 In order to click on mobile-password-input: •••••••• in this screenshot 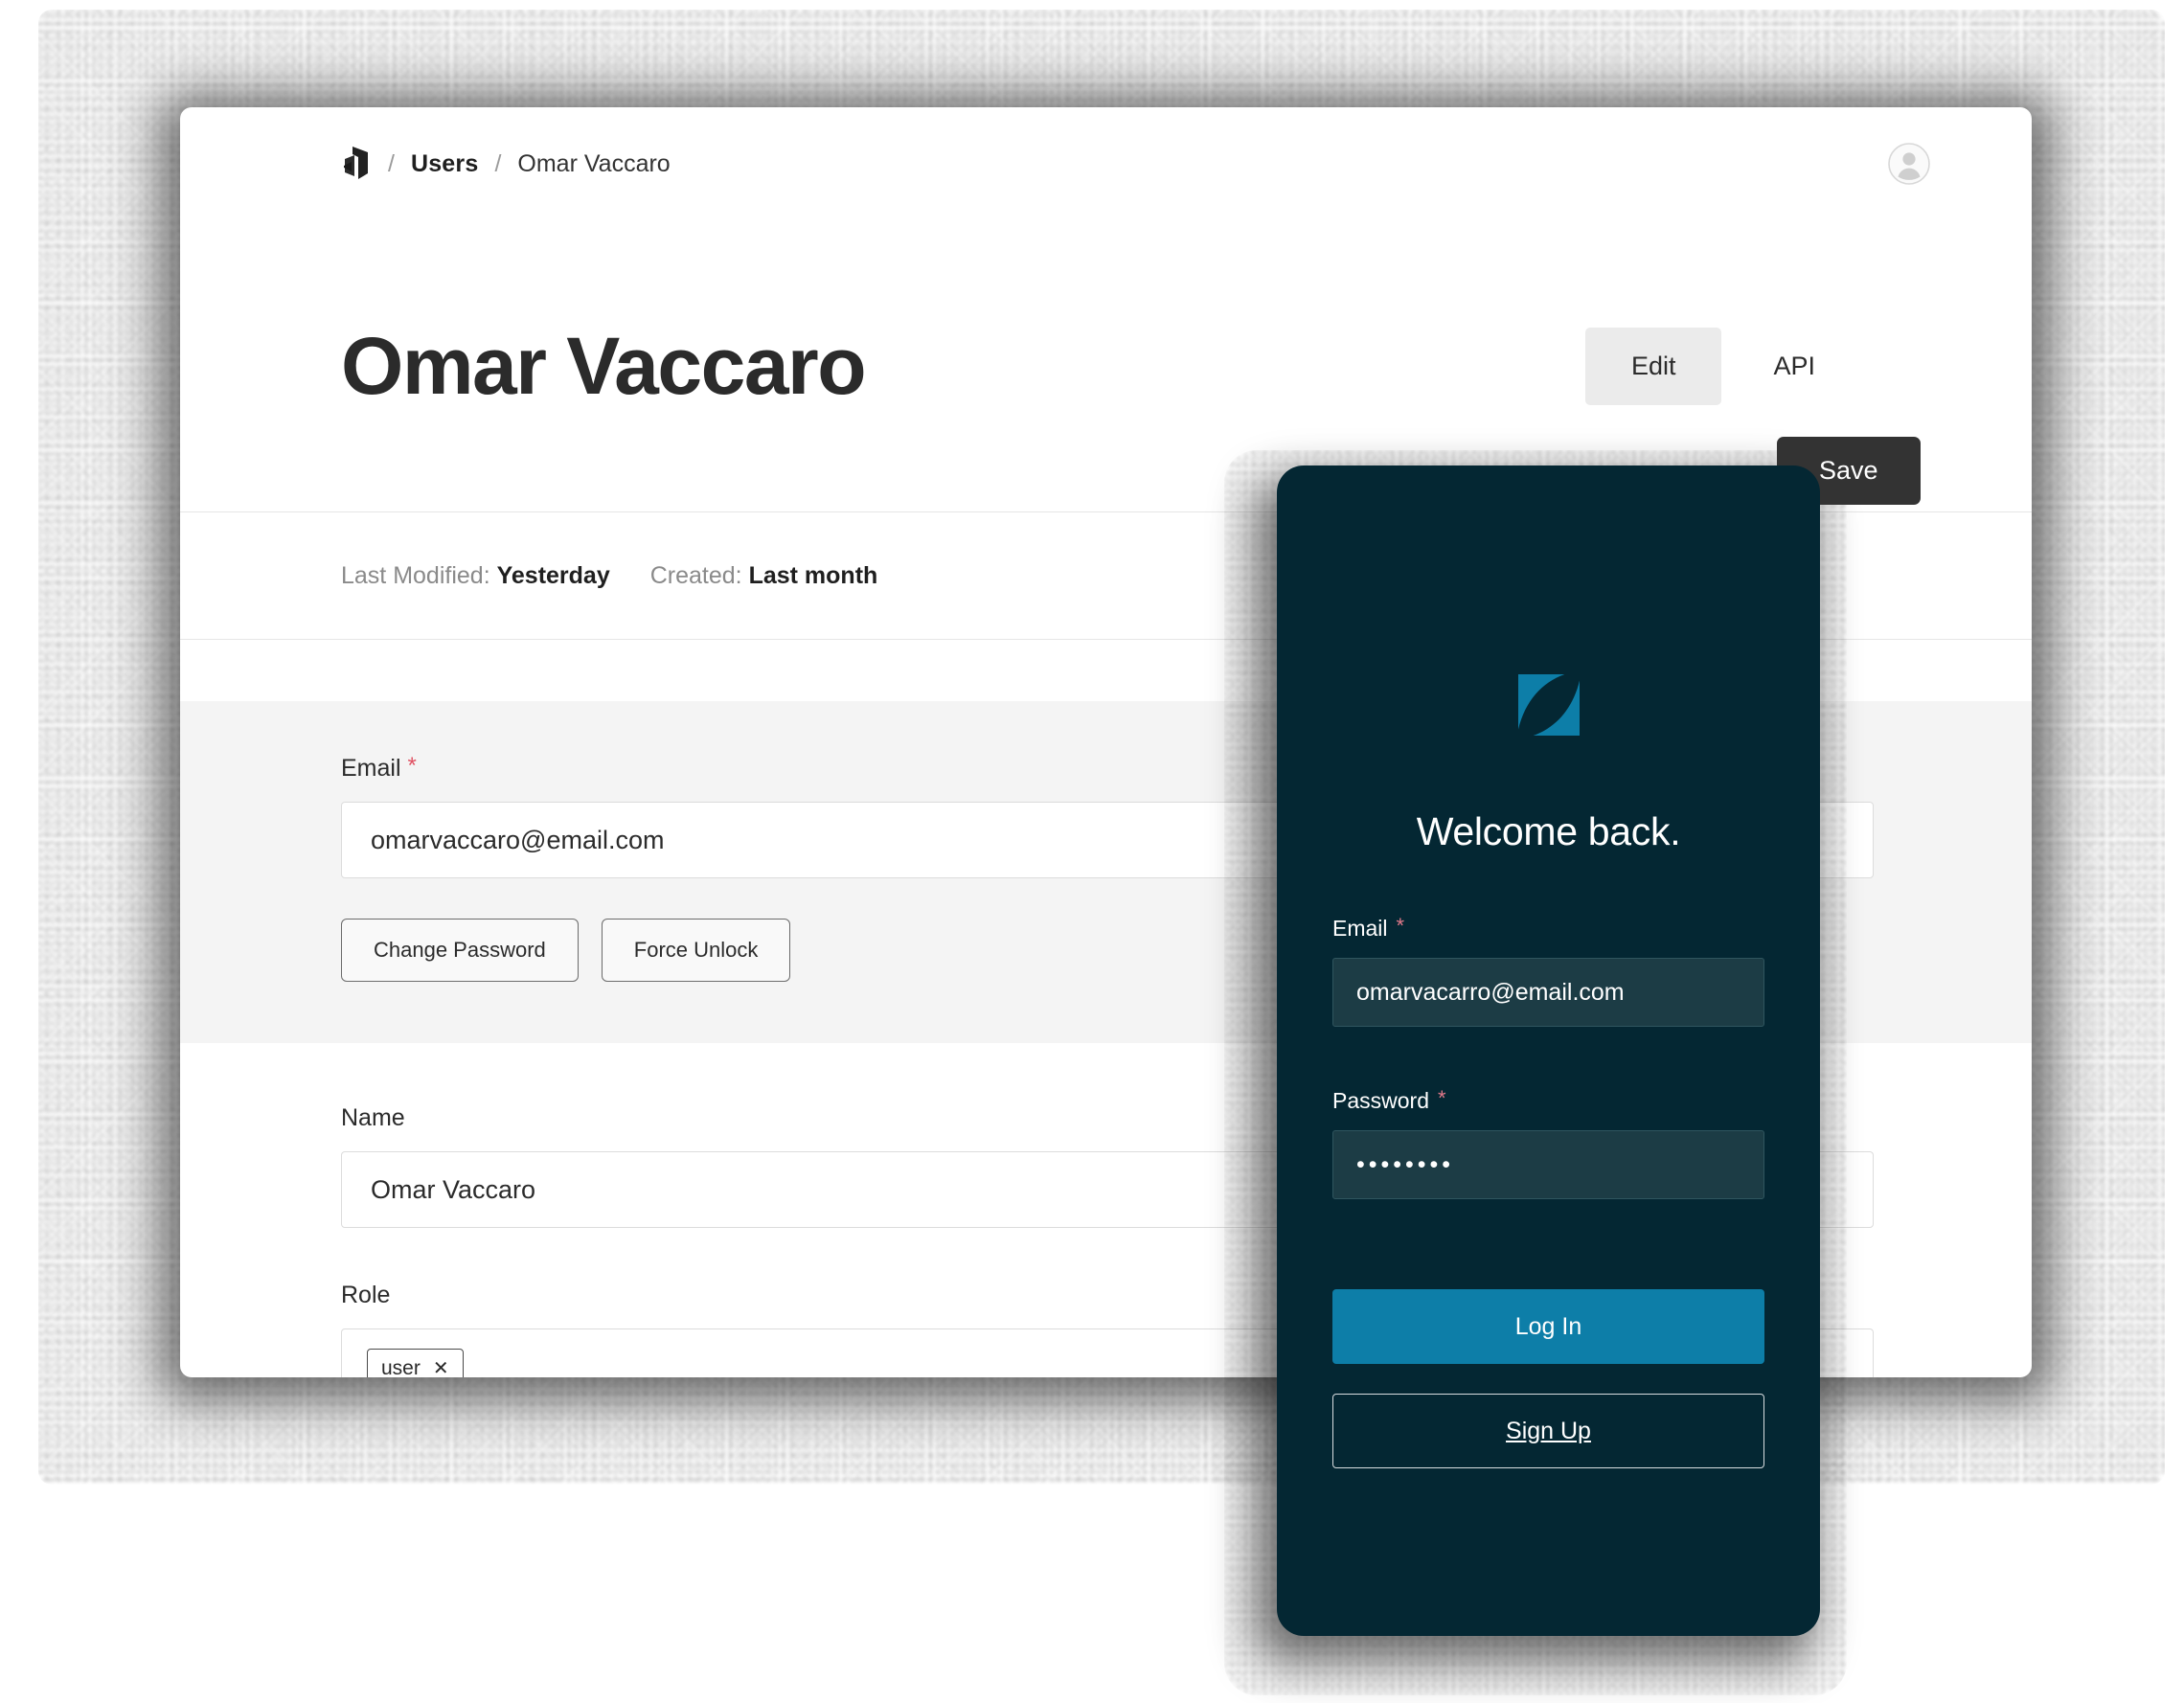, I will do `click(1548, 1164)`.